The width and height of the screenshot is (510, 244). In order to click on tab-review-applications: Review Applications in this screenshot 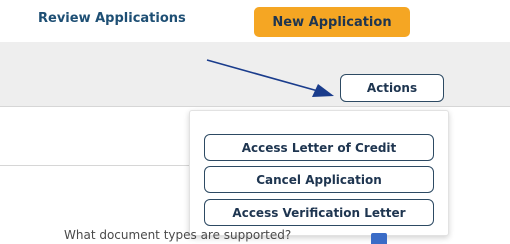, I will do `click(112, 18)`.